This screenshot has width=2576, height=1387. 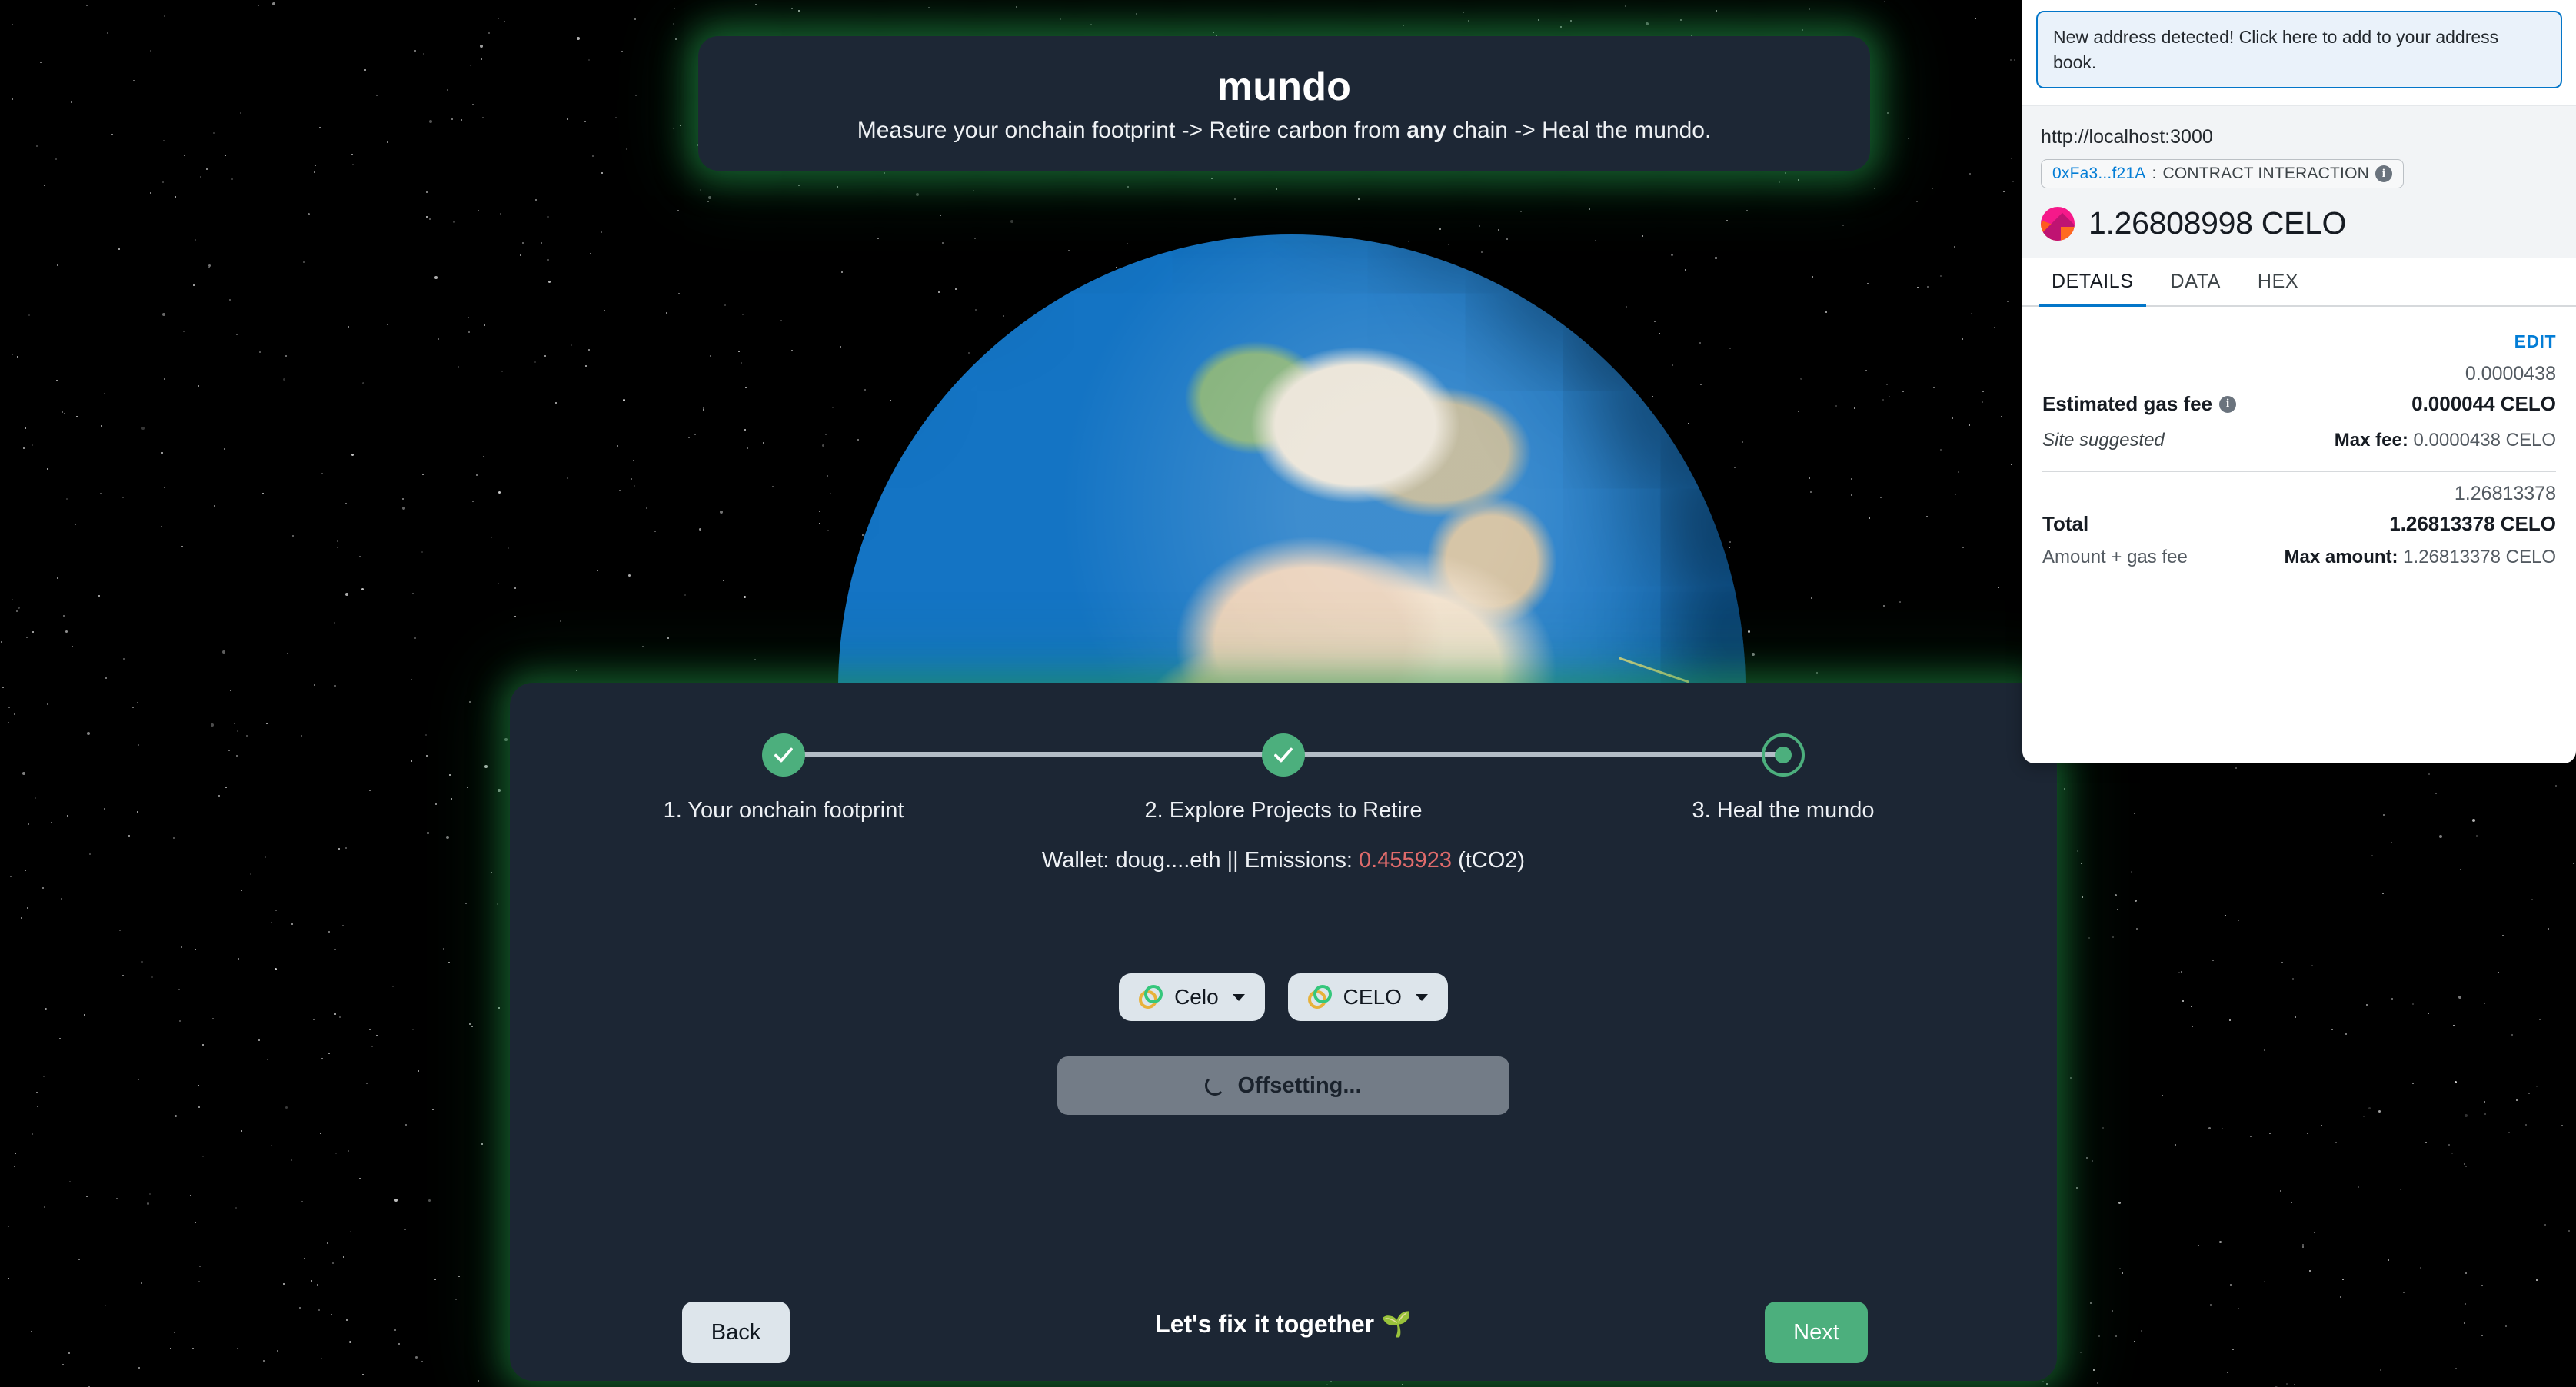 What do you see at coordinates (1215, 1086) in the screenshot?
I see `loading-spinner-icon` at bounding box center [1215, 1086].